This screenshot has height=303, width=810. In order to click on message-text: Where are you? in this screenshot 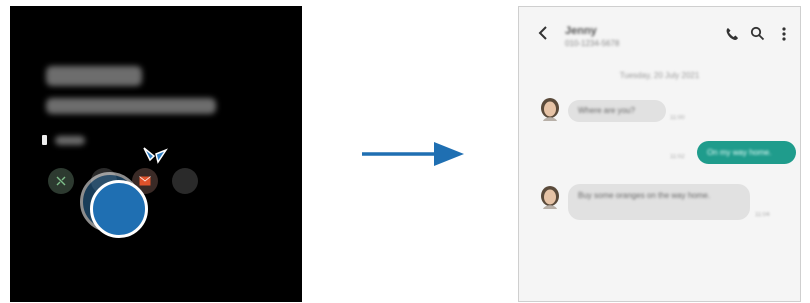, I will do `click(606, 110)`.